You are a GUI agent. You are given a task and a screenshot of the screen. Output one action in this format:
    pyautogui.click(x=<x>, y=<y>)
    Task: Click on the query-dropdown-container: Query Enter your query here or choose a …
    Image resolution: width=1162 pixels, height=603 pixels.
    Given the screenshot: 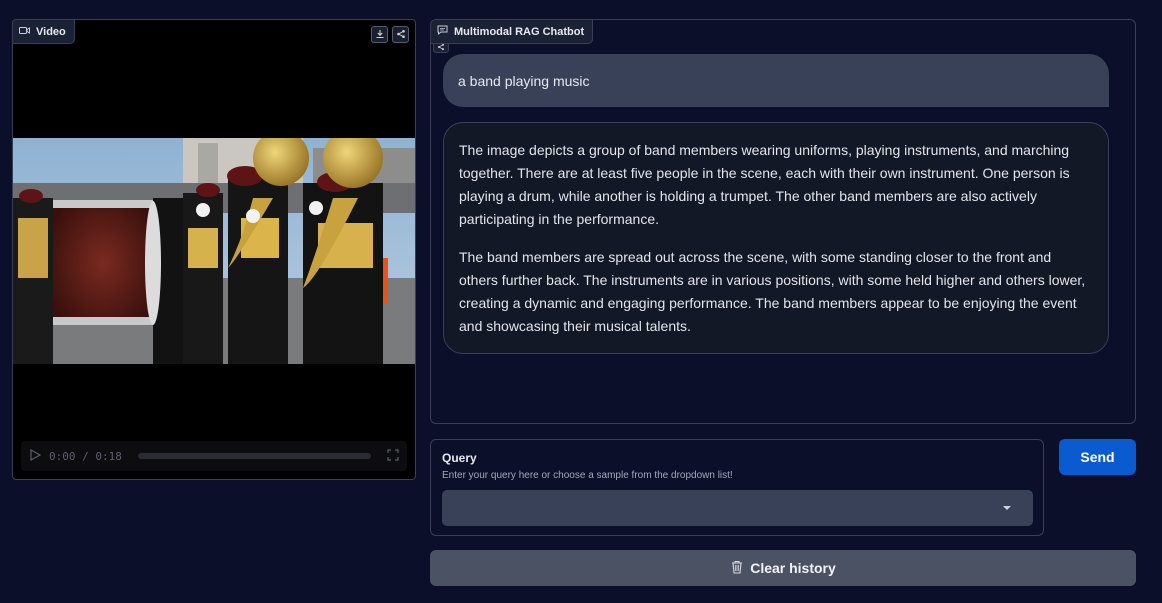 What is the action you would take?
    pyautogui.click(x=737, y=487)
    